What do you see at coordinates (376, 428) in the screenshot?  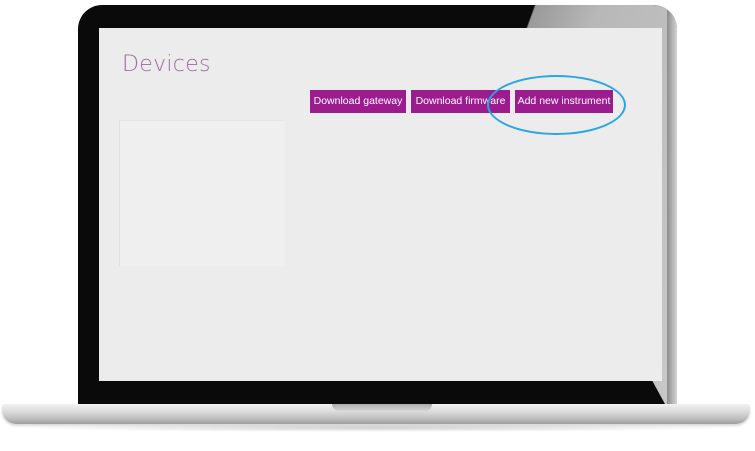 I see `laptop-shadow` at bounding box center [376, 428].